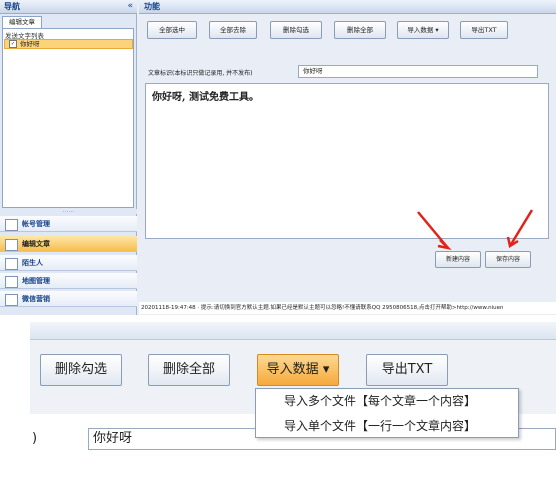  Describe the element at coordinates (387, 401) in the screenshot. I see `menu-item-import-multiple: 导入多个文件【每个文章一个内容】` at that location.